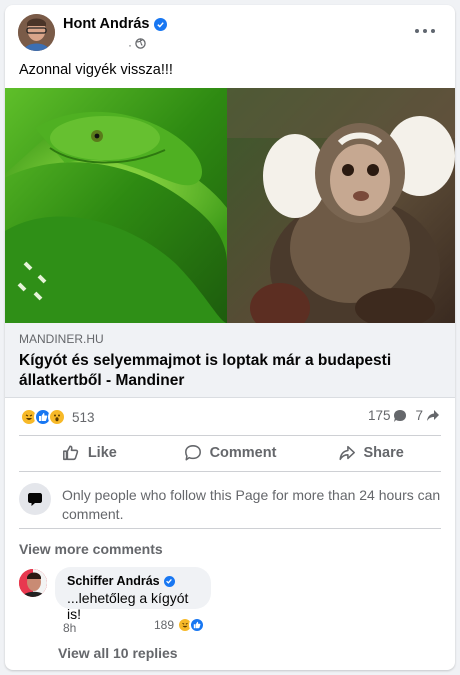 The image size is (460, 675). Describe the element at coordinates (419, 415) in the screenshot. I see `share-count-text: 7` at that location.